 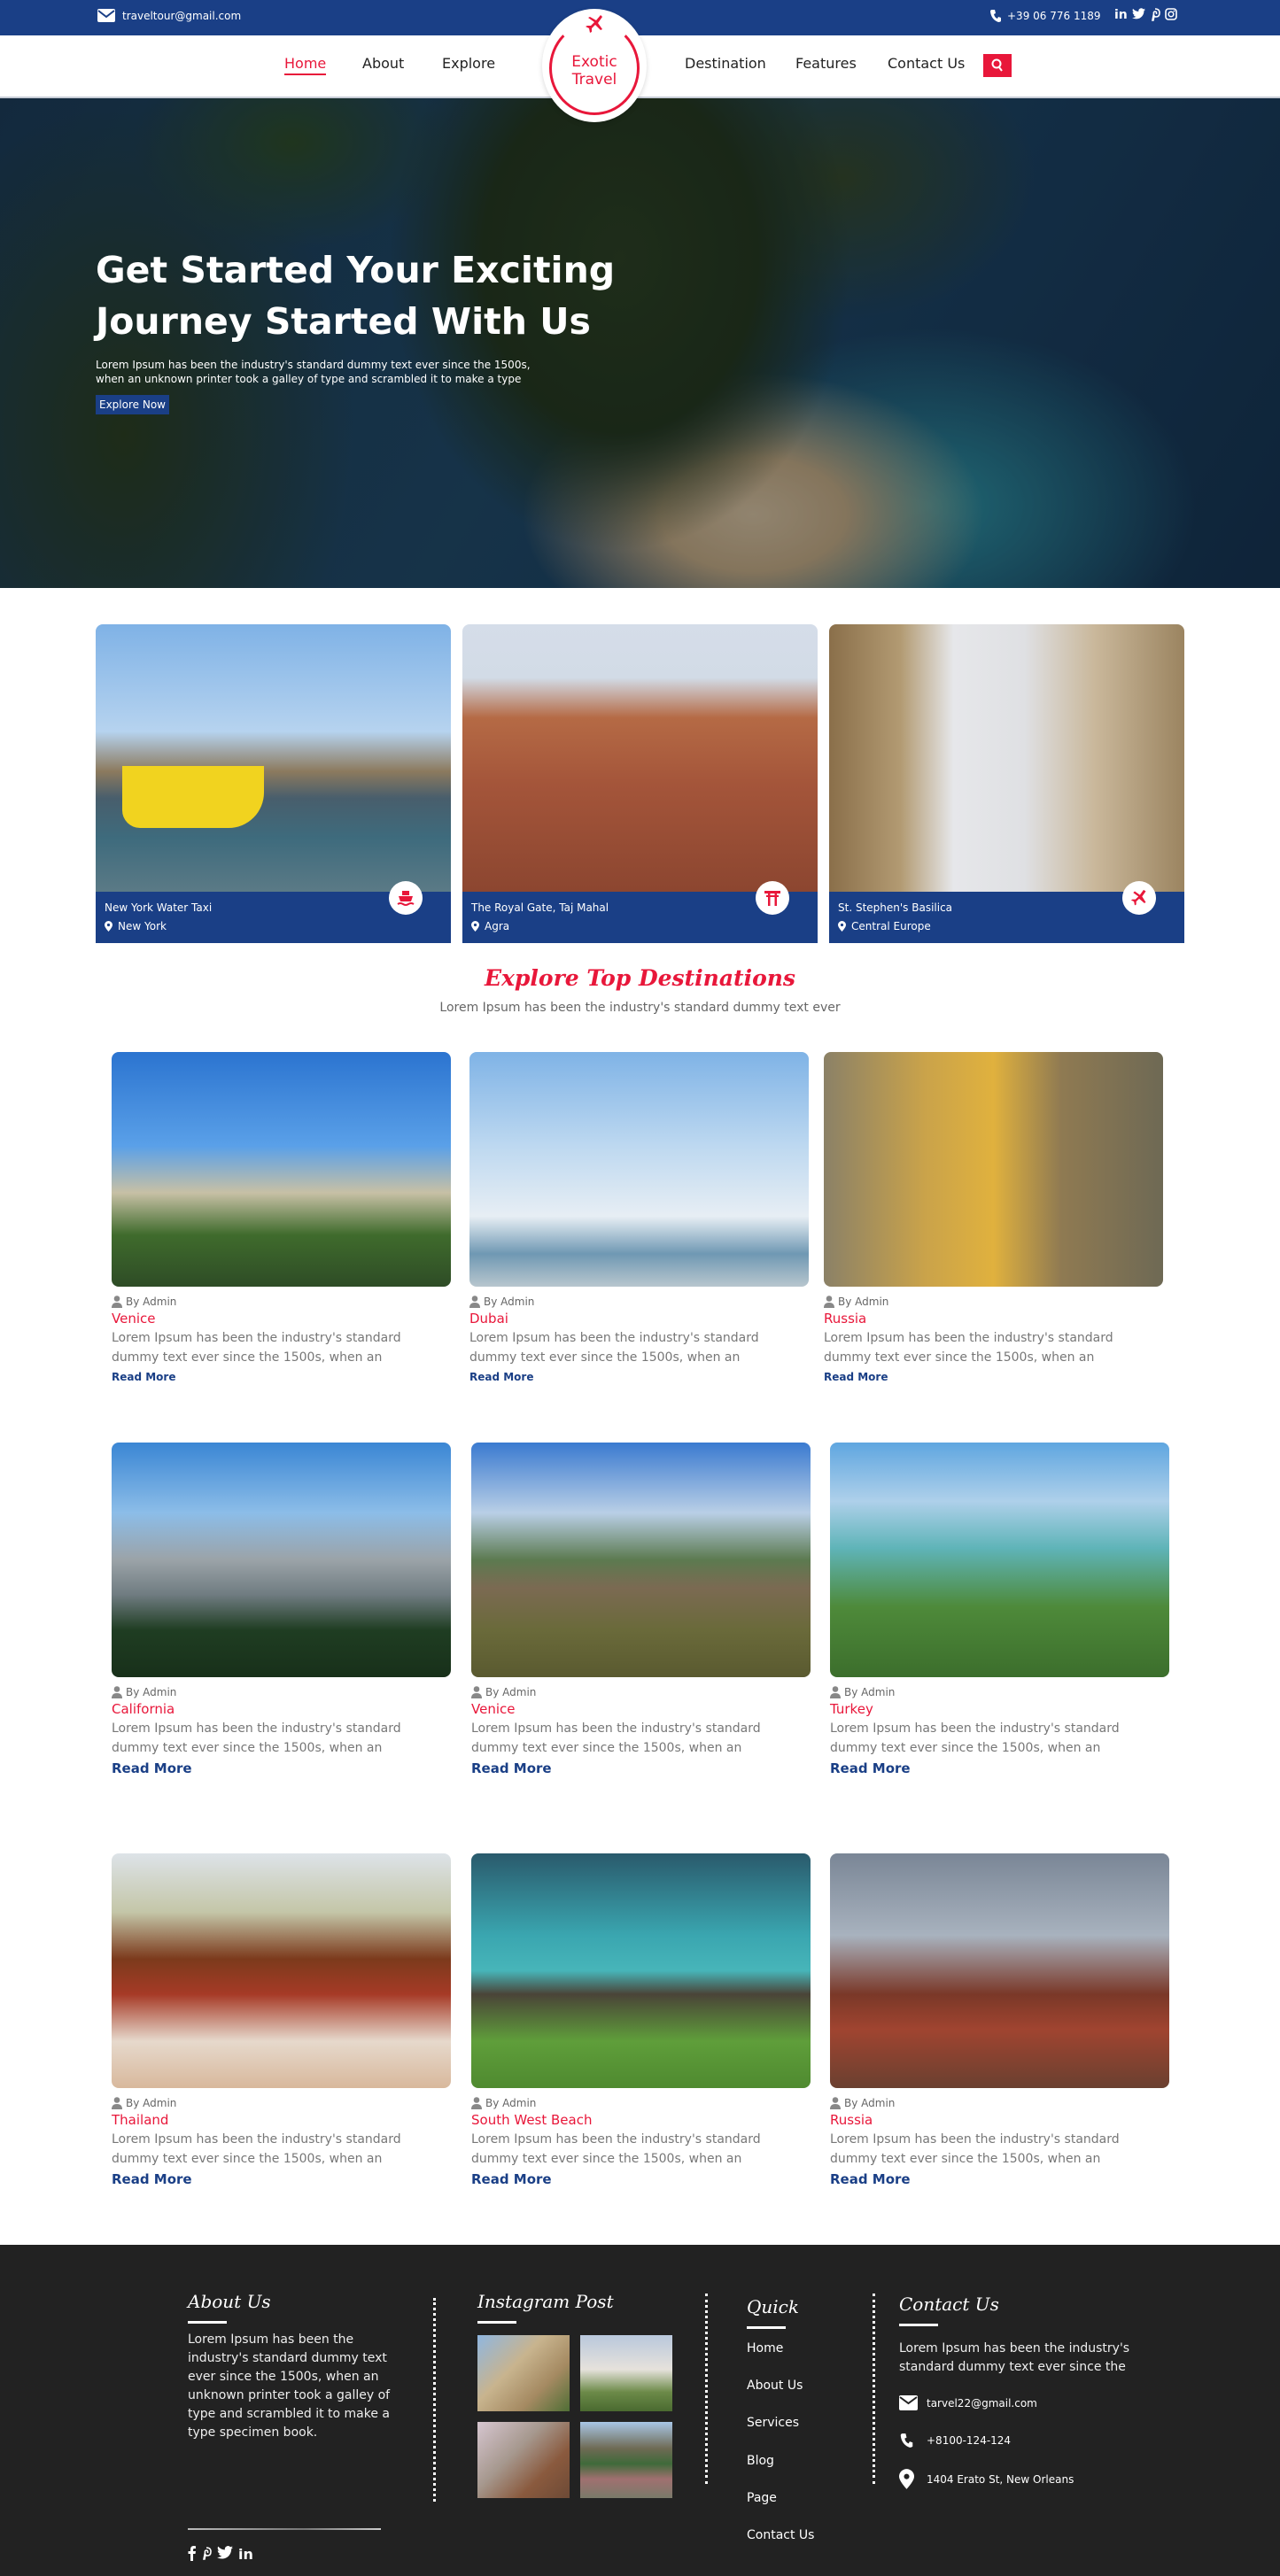 I want to click on topbar-email: traveltour@gmail.com, so click(x=169, y=15).